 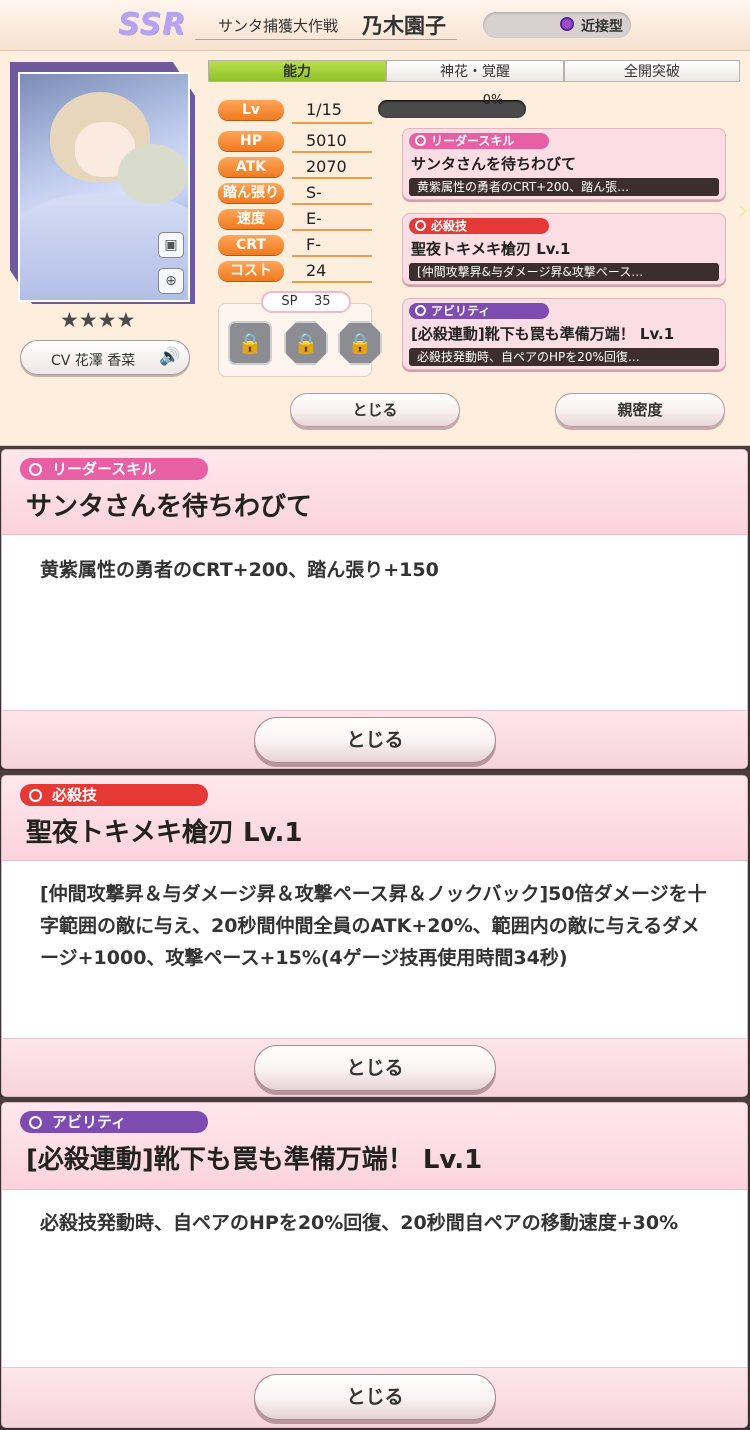 I want to click on leader-skill-tag: リーダースキル, so click(x=479, y=141).